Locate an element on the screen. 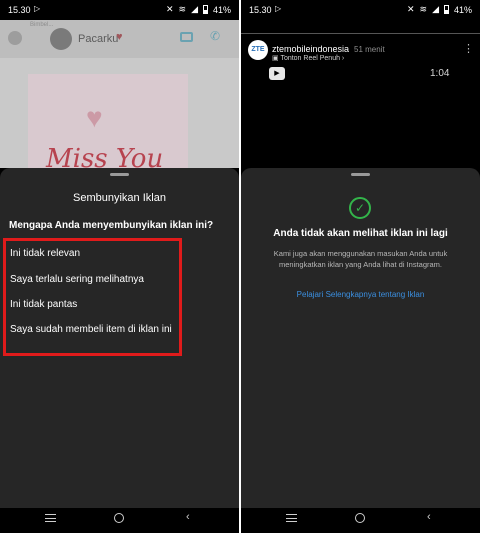 This screenshot has height=533, width=480. chat-header: Bimbel... Pacarku ♥ ✆ is located at coordinates (119, 39).